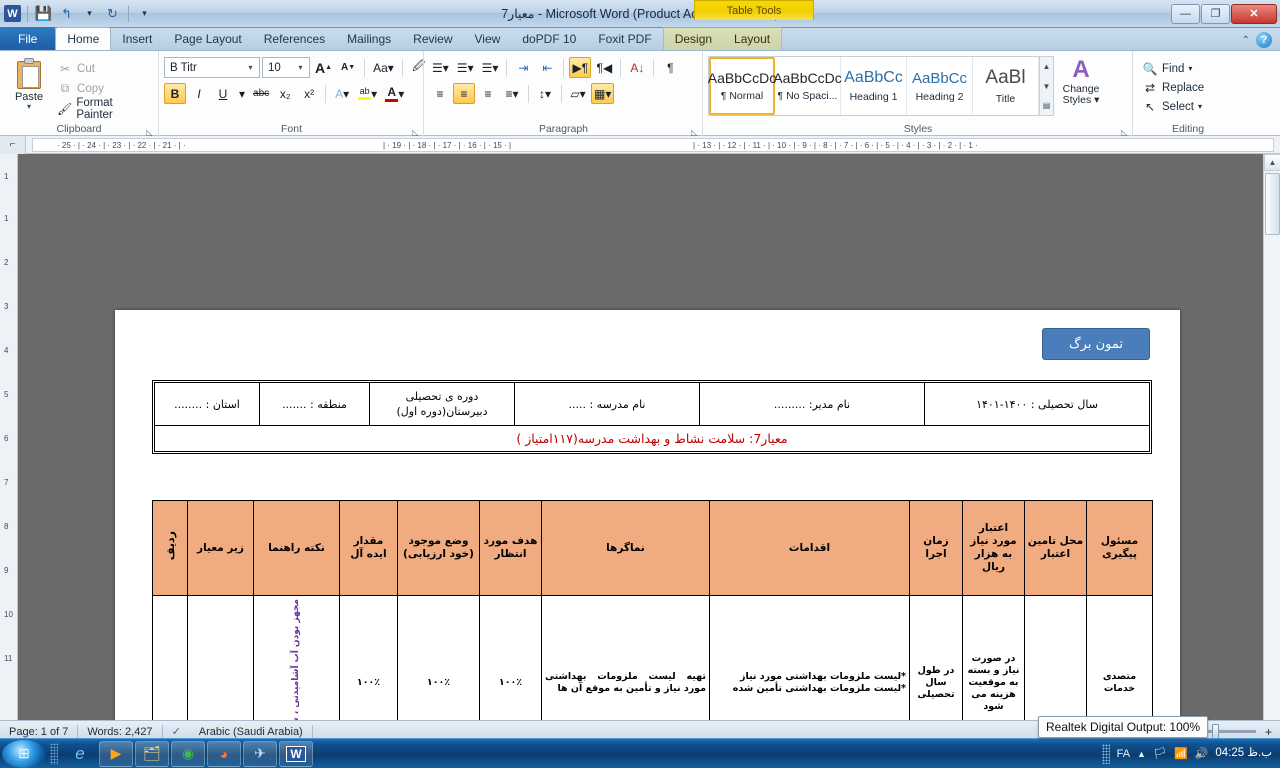 This screenshot has width=1280, height=768. I want to click on styles-gallery-scrollbar: ▲ ▼ ▤, so click(1046, 86).